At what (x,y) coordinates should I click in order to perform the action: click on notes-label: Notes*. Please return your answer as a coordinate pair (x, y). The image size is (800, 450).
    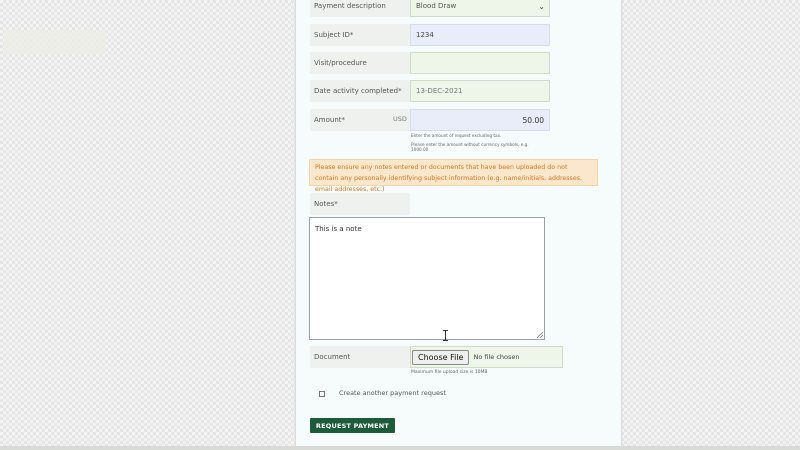
    Looking at the image, I should click on (360, 204).